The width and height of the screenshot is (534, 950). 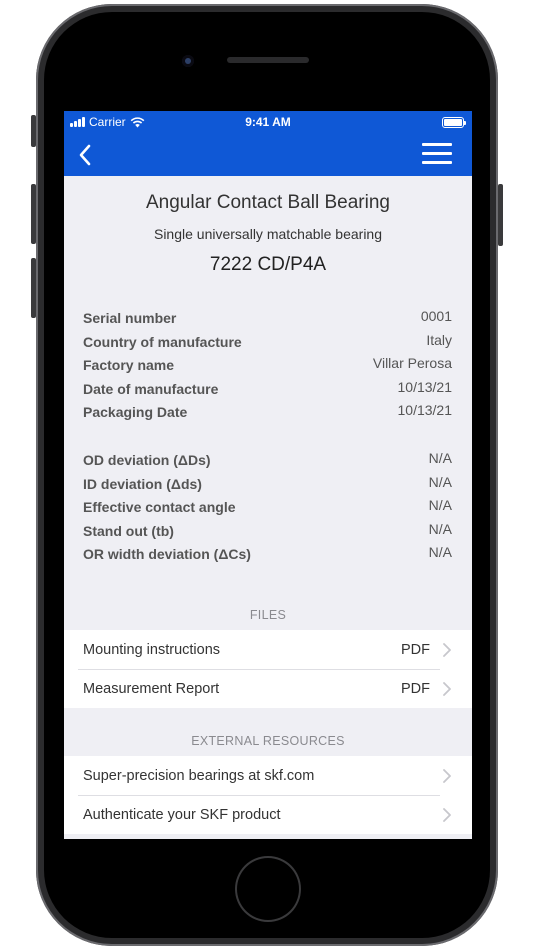 What do you see at coordinates (147, 460) in the screenshot?
I see `deviation-label: OD deviation (ΔDs)` at bounding box center [147, 460].